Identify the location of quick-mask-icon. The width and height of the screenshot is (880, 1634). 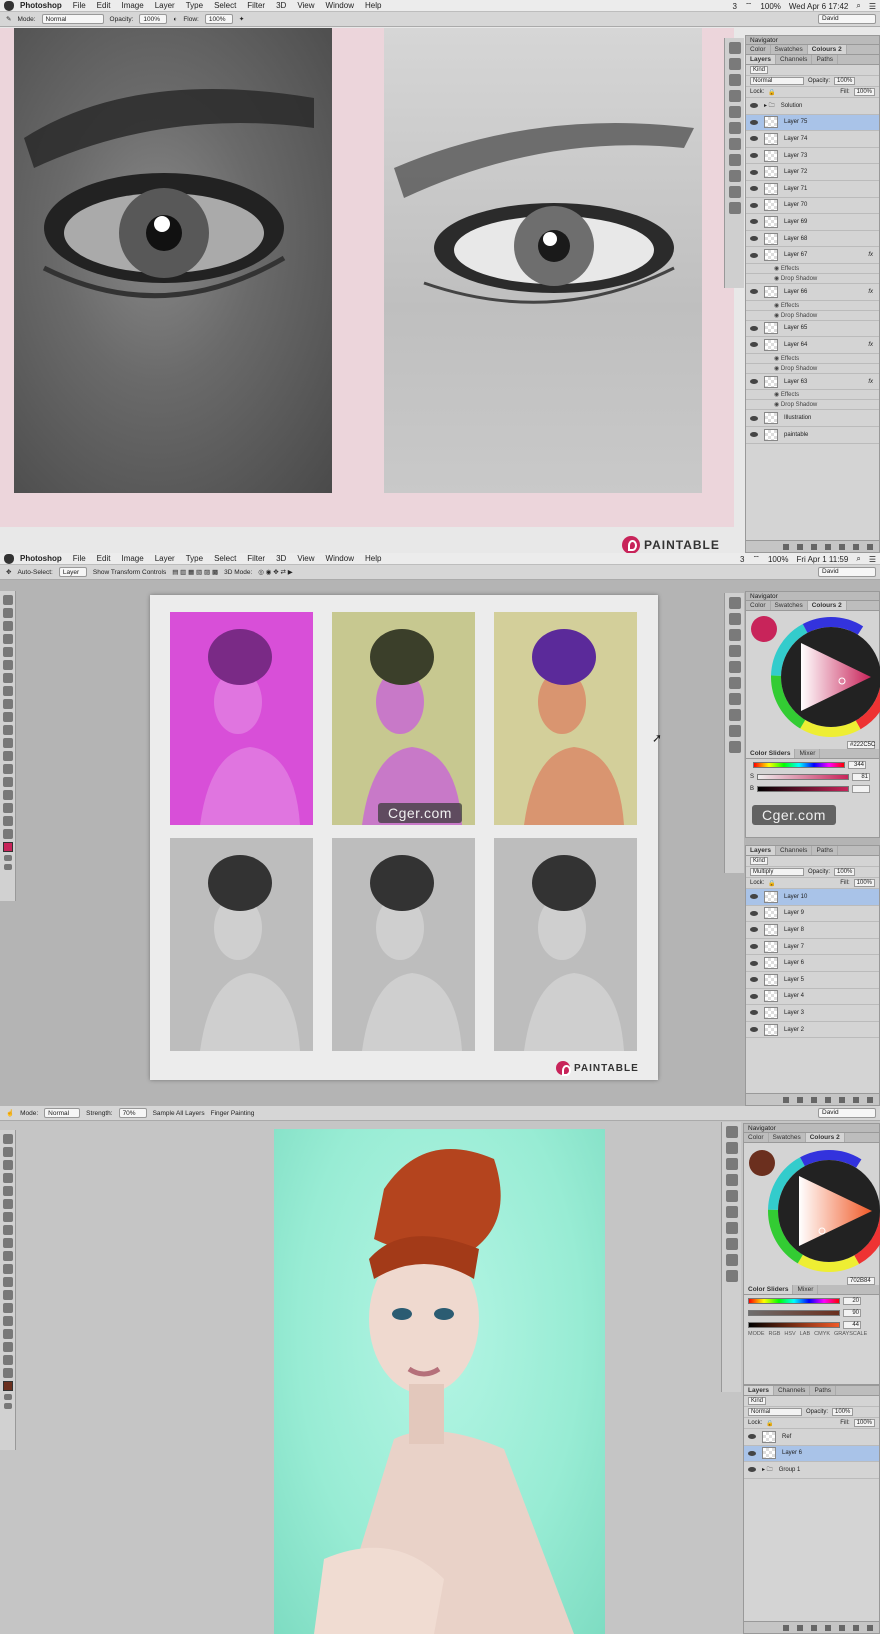
(7, 1397).